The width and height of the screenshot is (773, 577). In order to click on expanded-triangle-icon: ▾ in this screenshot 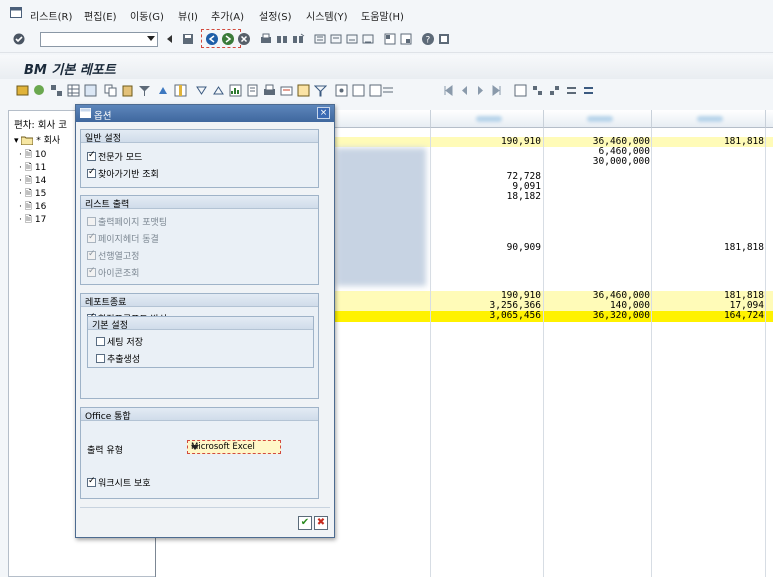, I will do `click(16, 141)`.